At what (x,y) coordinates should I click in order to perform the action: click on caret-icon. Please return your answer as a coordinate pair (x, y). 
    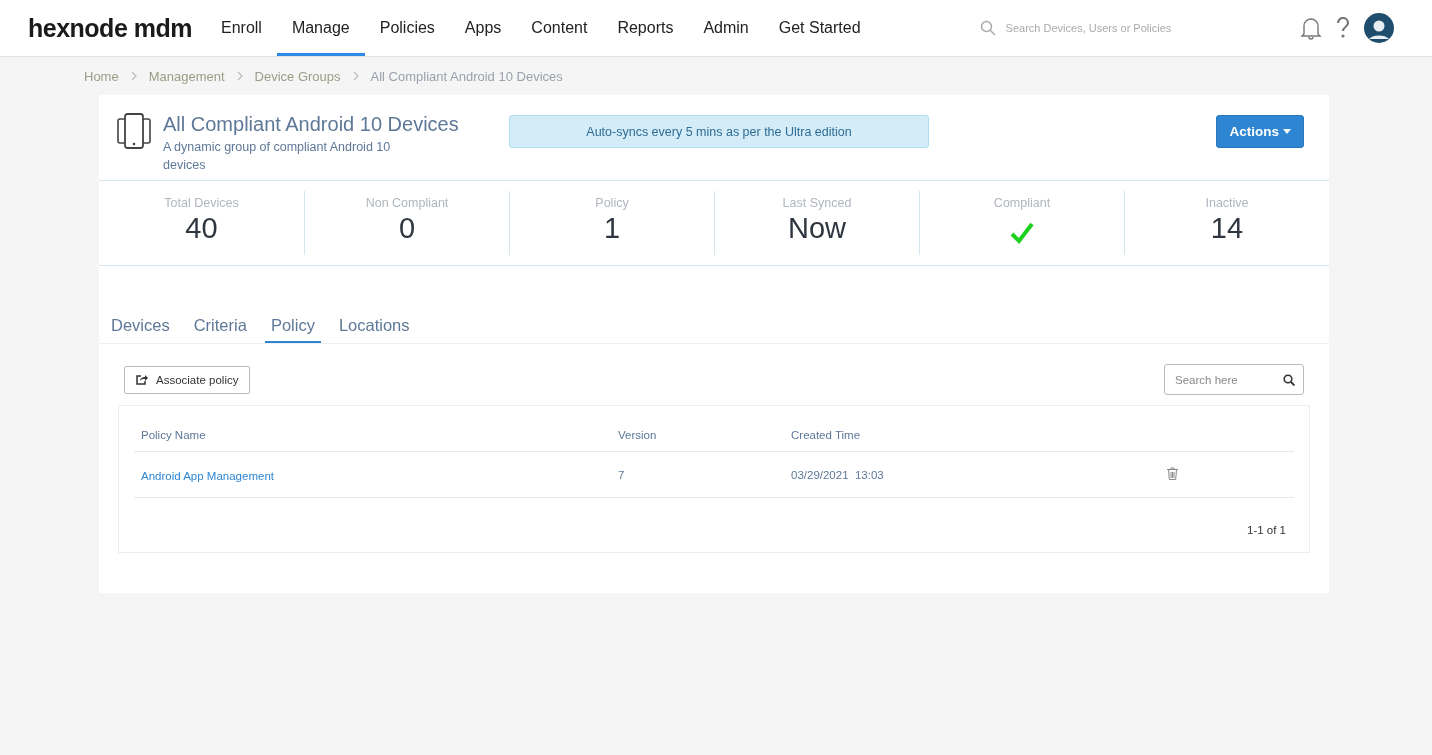
    Looking at the image, I should click on (1287, 131).